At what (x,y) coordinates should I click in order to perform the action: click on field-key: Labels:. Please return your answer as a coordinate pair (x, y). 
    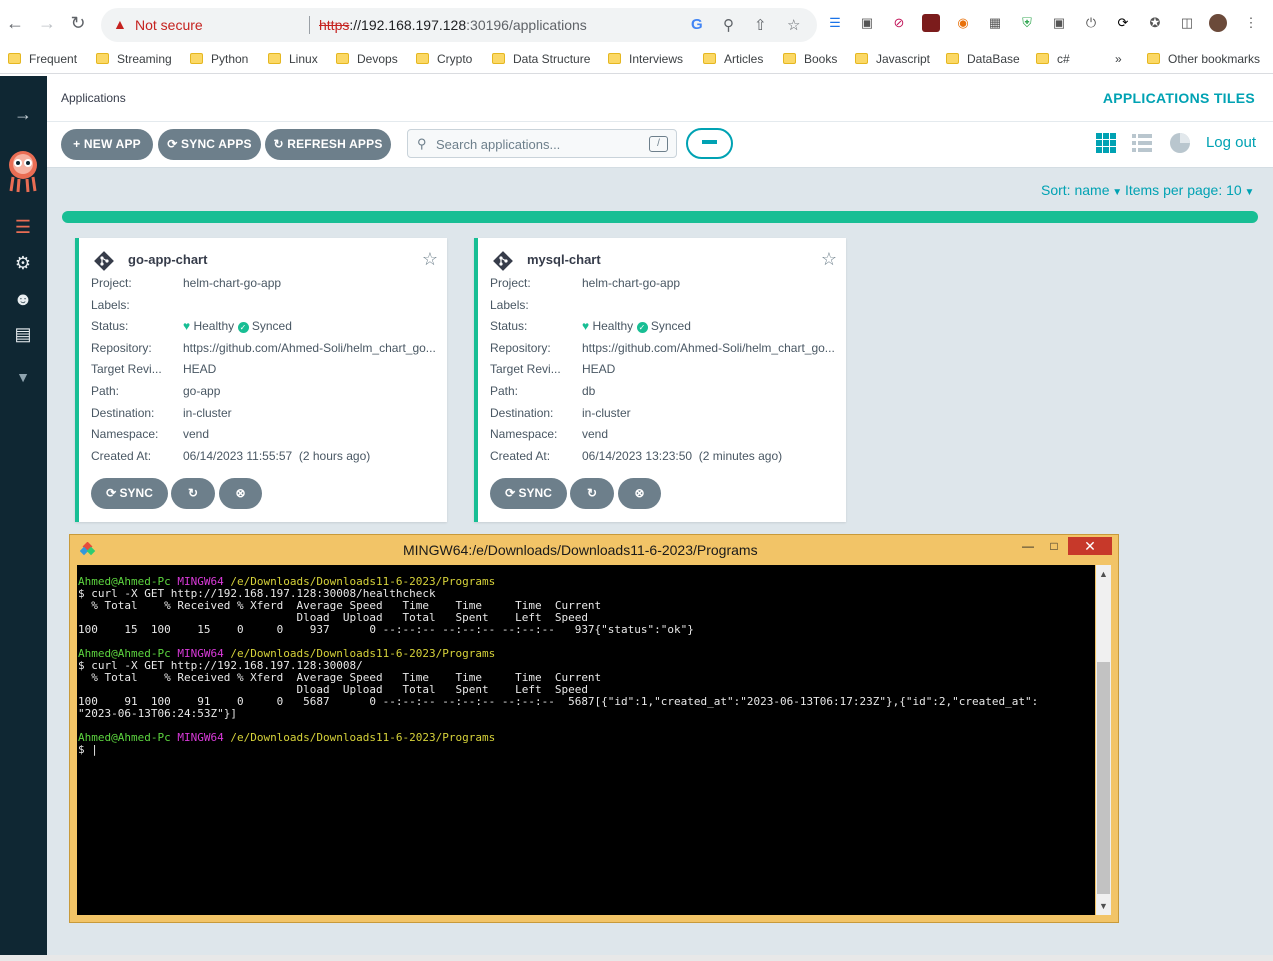
    Looking at the image, I should click on (509, 305).